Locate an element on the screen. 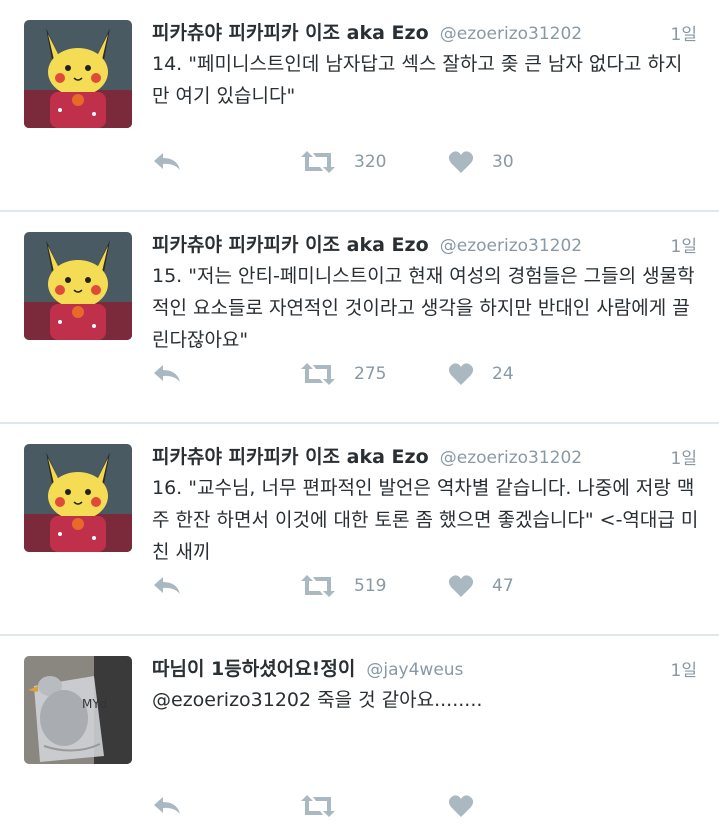 This screenshot has width=719, height=828. user-handle: @jay4weus is located at coordinates (414, 670).